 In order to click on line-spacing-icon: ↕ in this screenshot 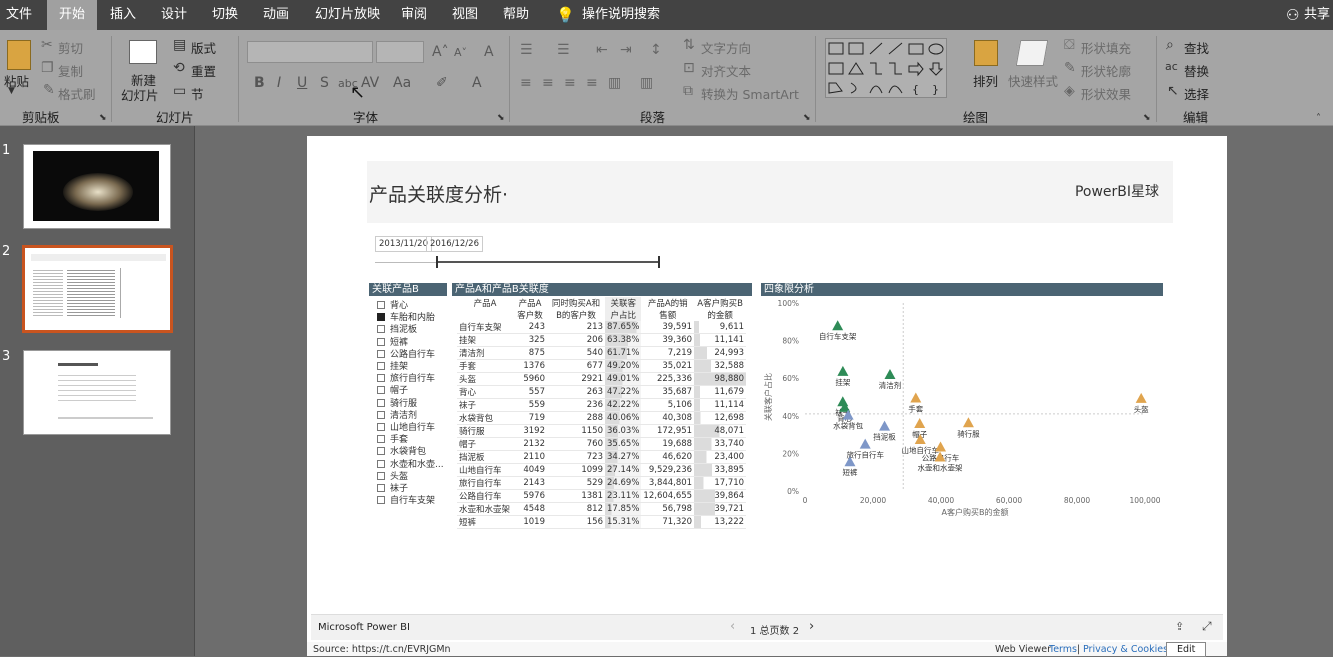, I will do `click(656, 50)`.